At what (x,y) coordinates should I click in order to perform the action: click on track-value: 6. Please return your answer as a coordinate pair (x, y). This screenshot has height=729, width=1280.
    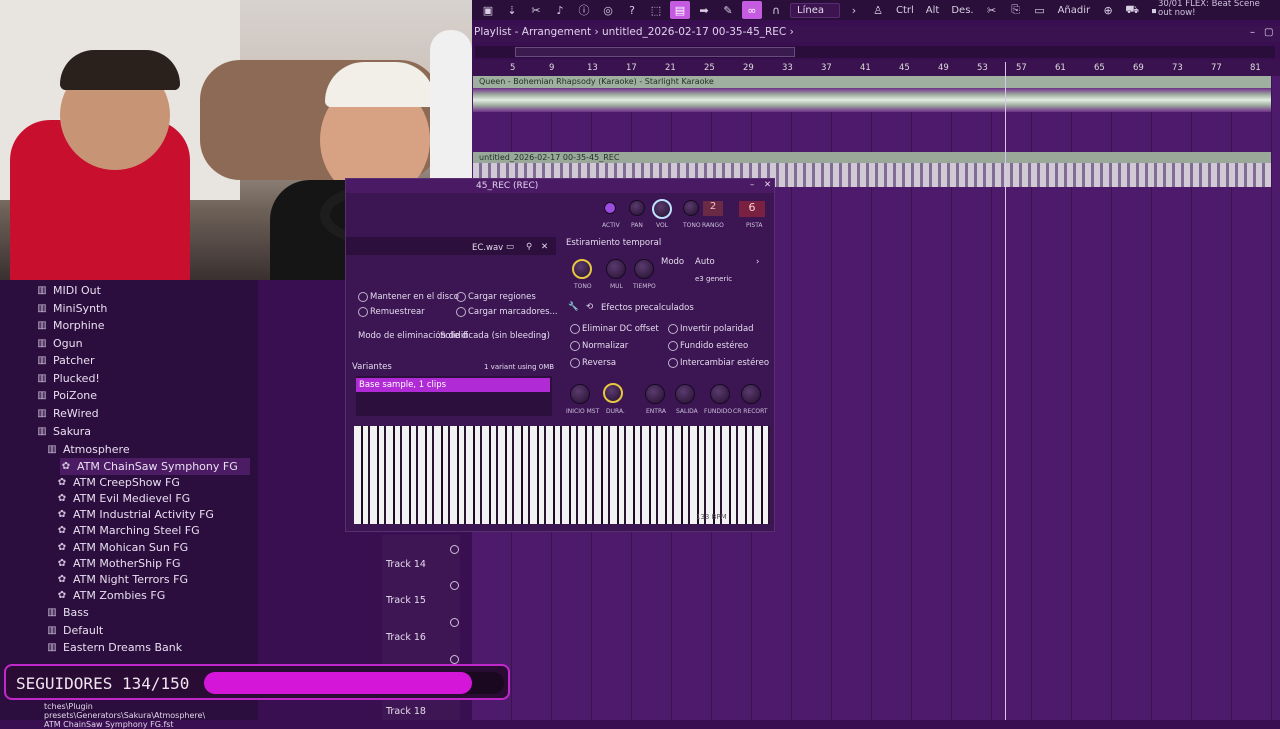
    Looking at the image, I should click on (752, 209).